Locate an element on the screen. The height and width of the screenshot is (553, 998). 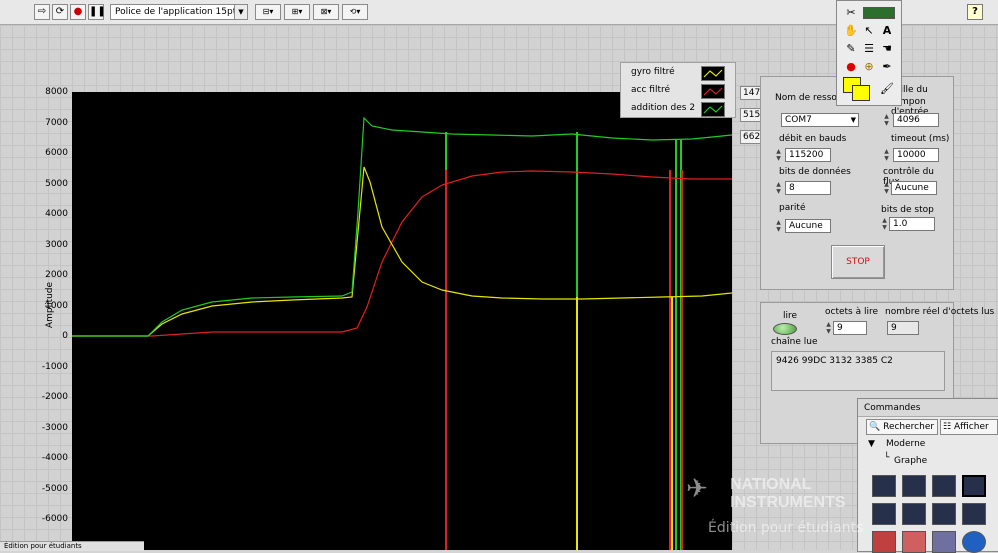
distribute-objects-icon: ⊞▾ is located at coordinates (297, 12).